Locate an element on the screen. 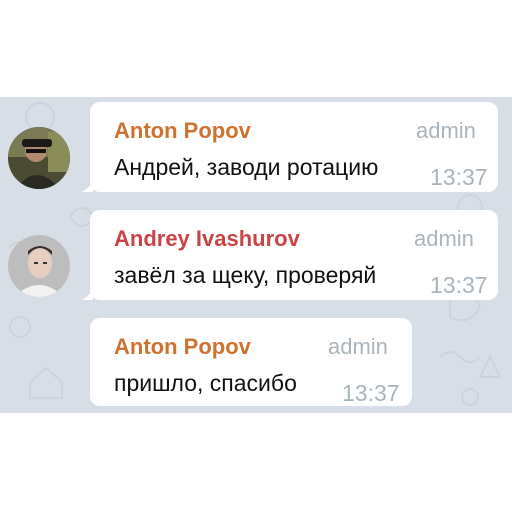 This screenshot has width=512, height=512. sender-name: Andrey Ivashurov is located at coordinates (207, 239).